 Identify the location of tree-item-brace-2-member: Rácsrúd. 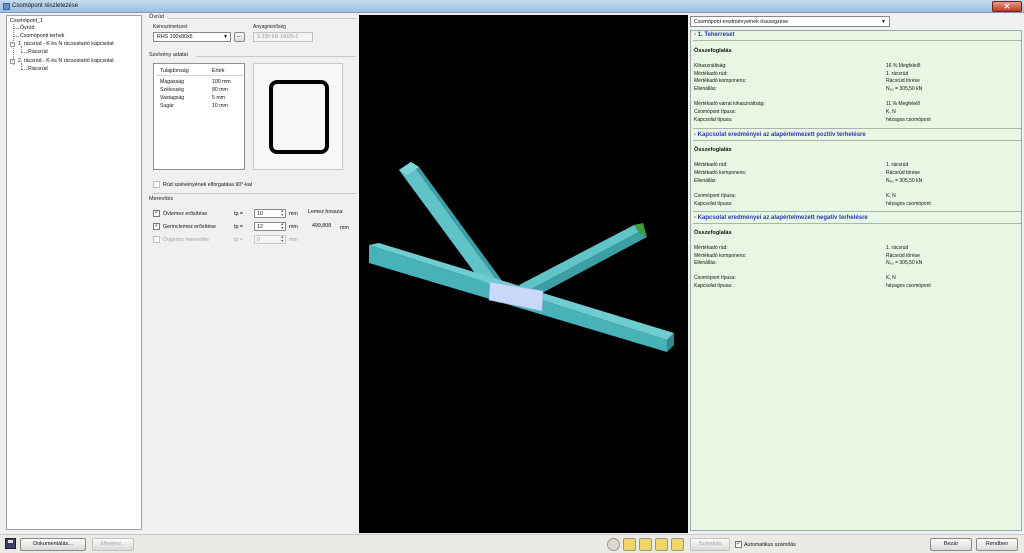
(38, 69).